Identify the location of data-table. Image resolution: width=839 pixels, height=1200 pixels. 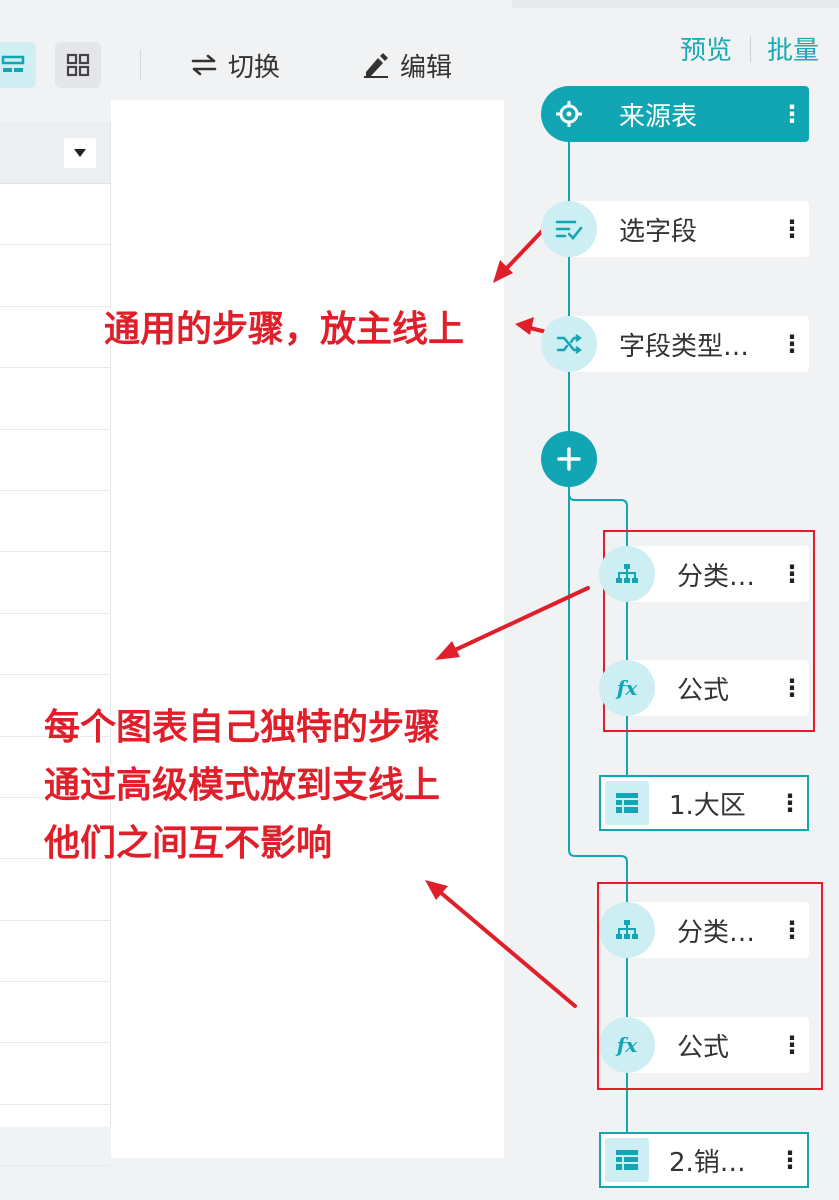
(55, 644).